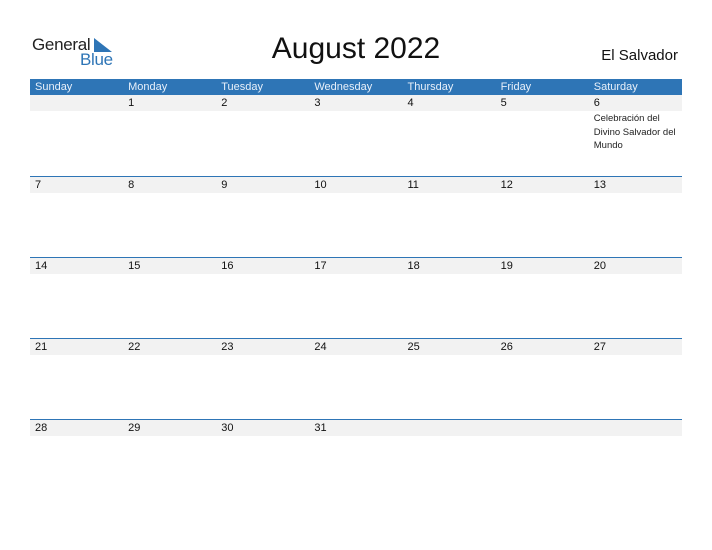 The width and height of the screenshot is (712, 550). Describe the element at coordinates (506, 266) in the screenshot. I see `day-number: 19` at that location.